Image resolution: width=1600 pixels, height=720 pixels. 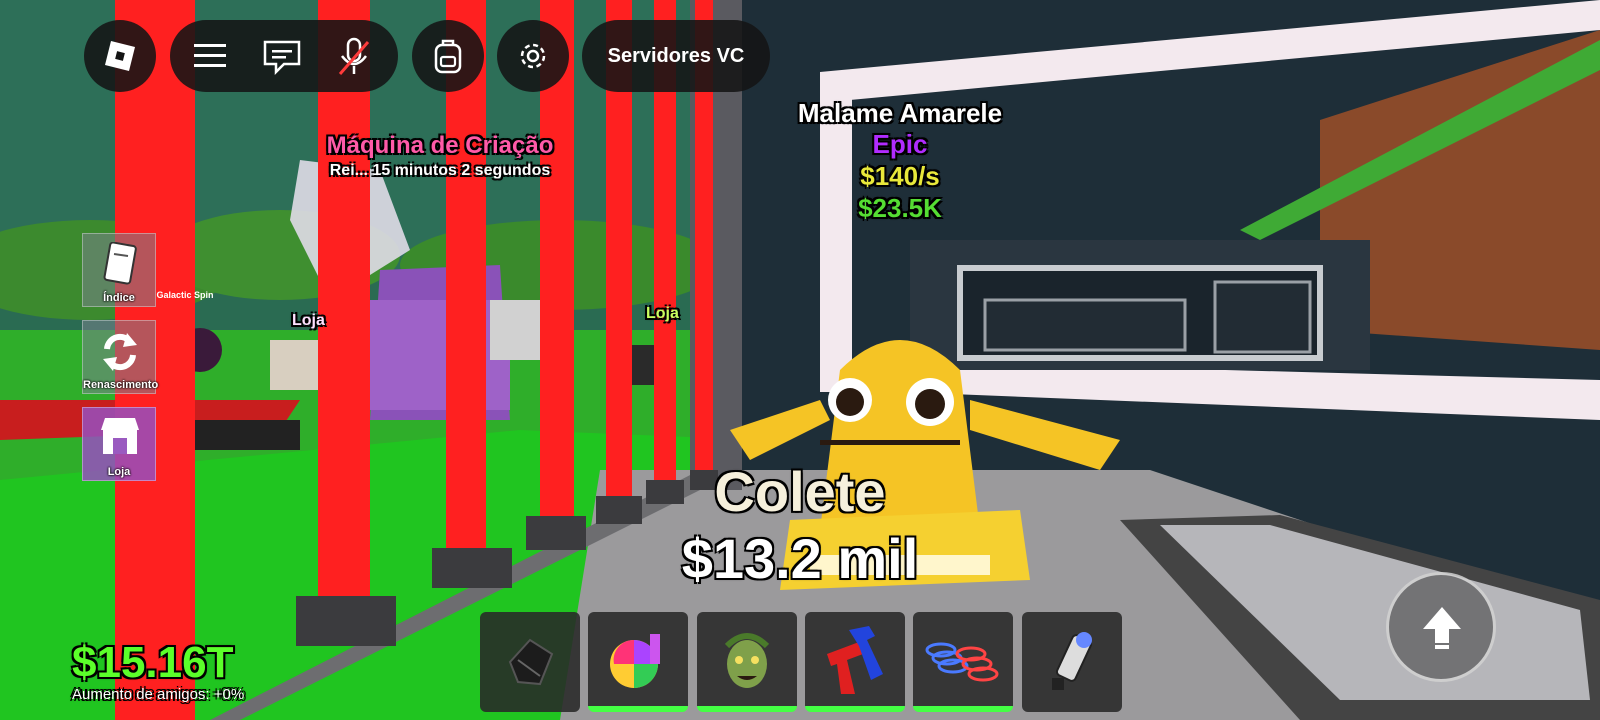 What do you see at coordinates (210, 56) in the screenshot?
I see `hamburger-menu-icon` at bounding box center [210, 56].